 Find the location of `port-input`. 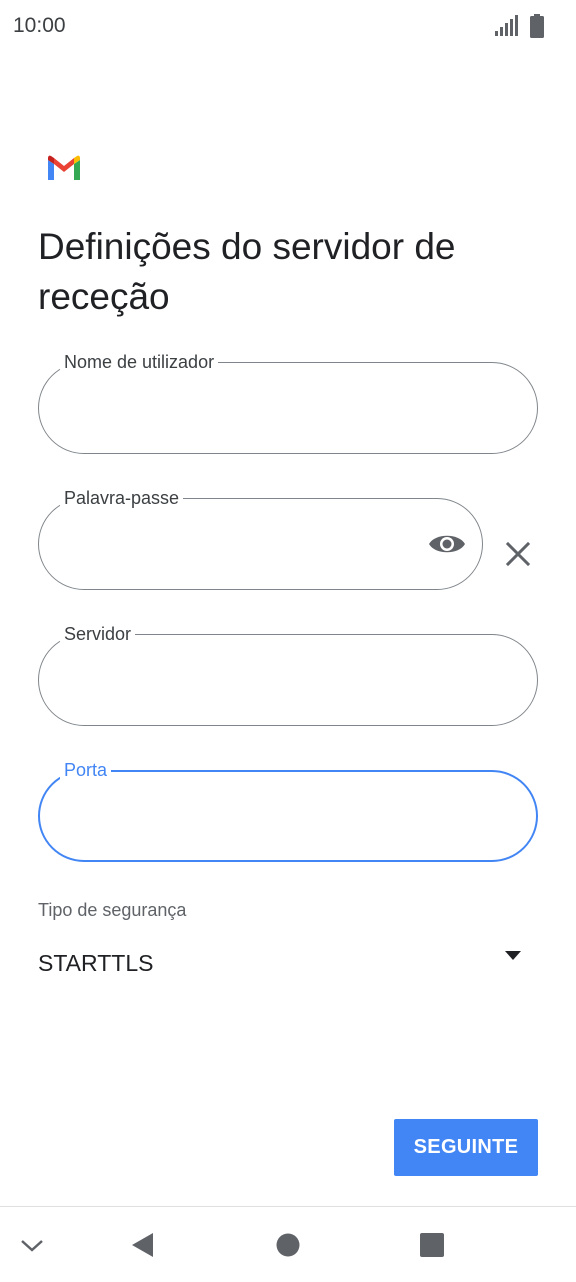

port-input is located at coordinates (254, 817).